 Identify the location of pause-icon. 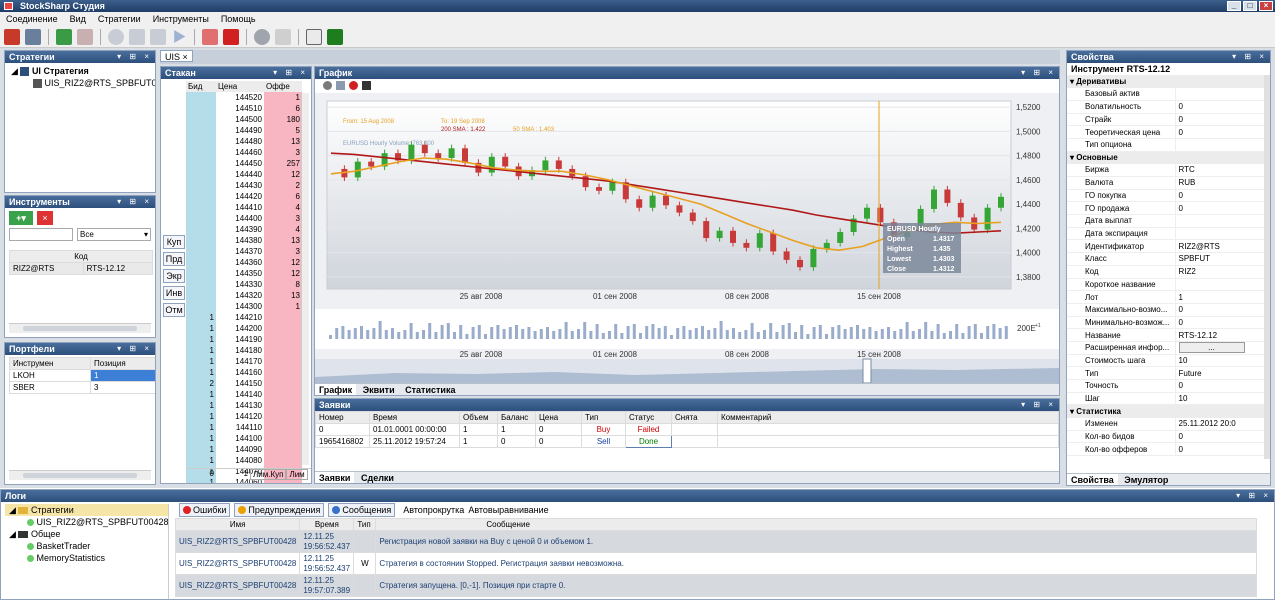
(210, 36).